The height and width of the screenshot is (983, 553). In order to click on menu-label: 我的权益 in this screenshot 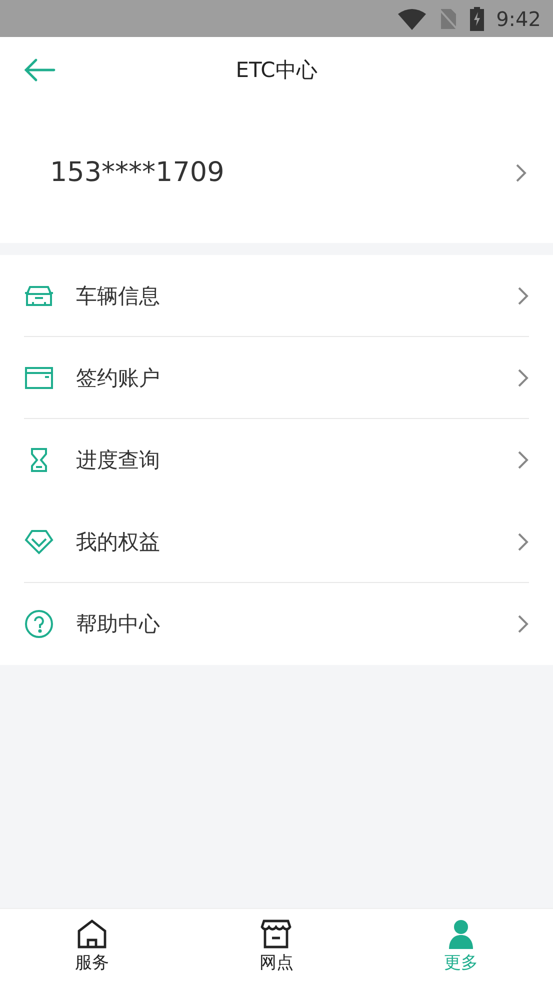, I will do `click(118, 542)`.